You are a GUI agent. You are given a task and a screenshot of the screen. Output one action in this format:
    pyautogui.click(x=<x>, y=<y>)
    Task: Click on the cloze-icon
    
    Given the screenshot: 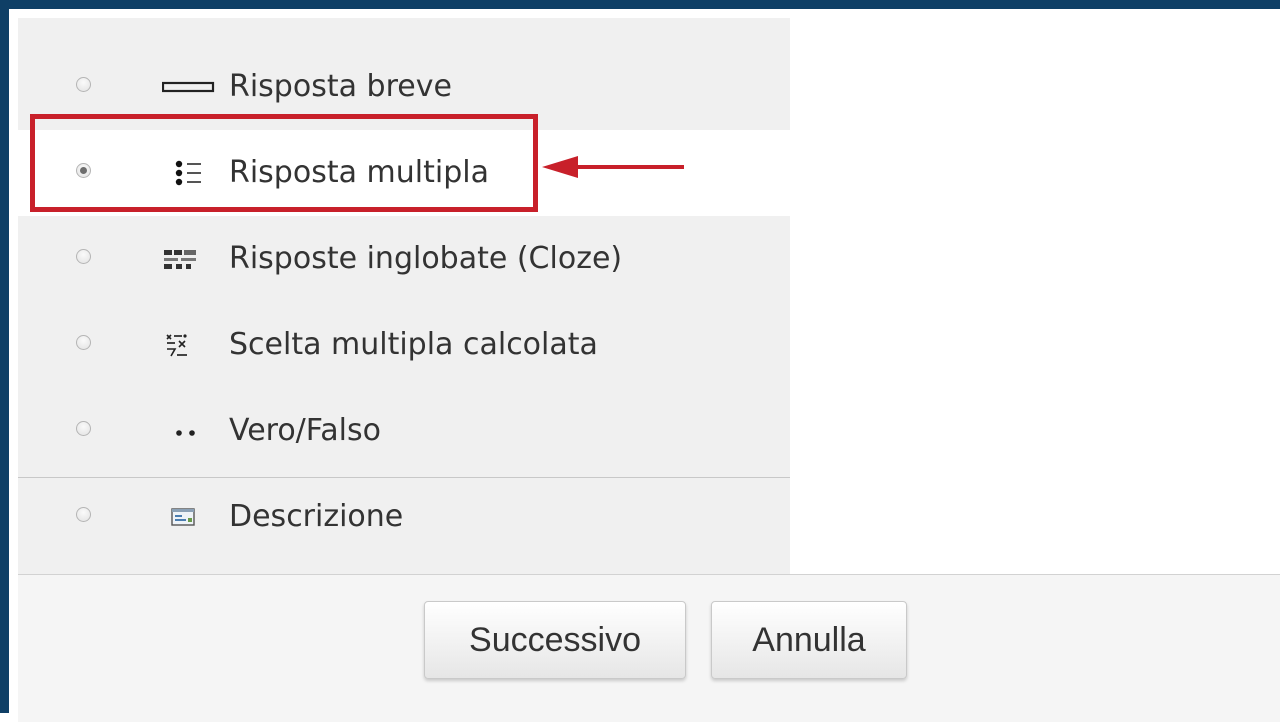 What is the action you would take?
    pyautogui.click(x=180, y=259)
    